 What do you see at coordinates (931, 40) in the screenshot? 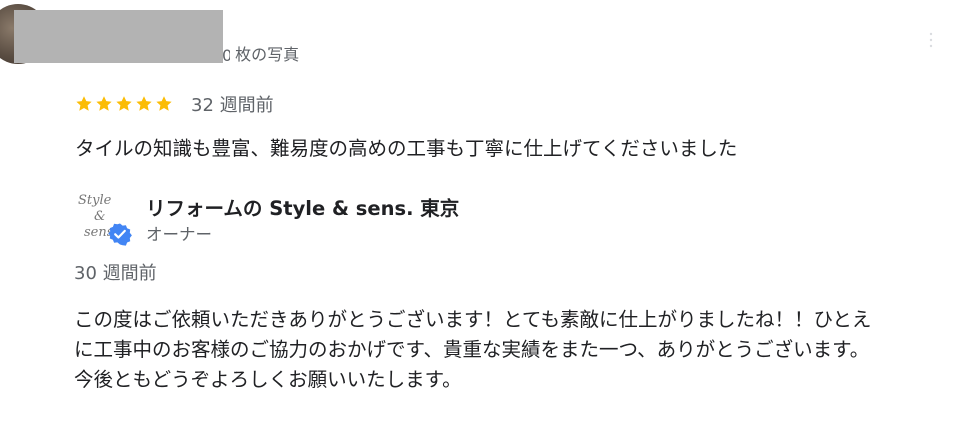
I see `more-vert-icon` at bounding box center [931, 40].